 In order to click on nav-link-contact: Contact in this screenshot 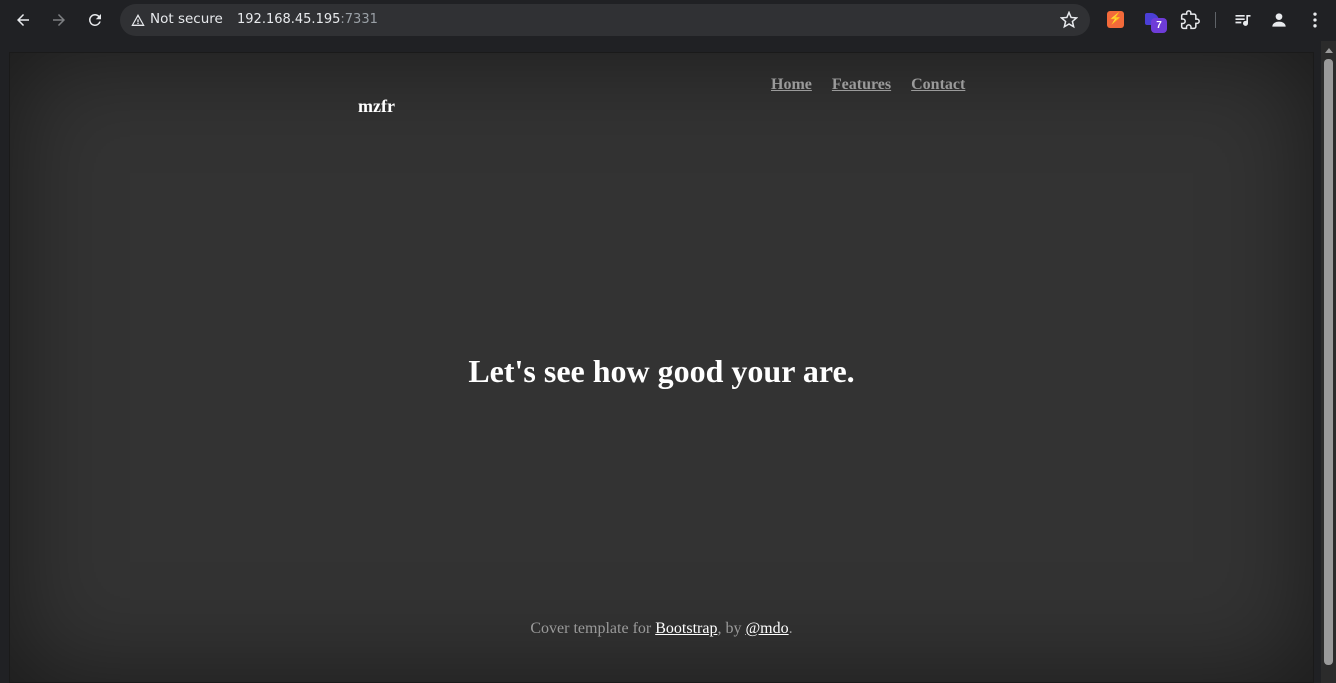, I will do `click(938, 85)`.